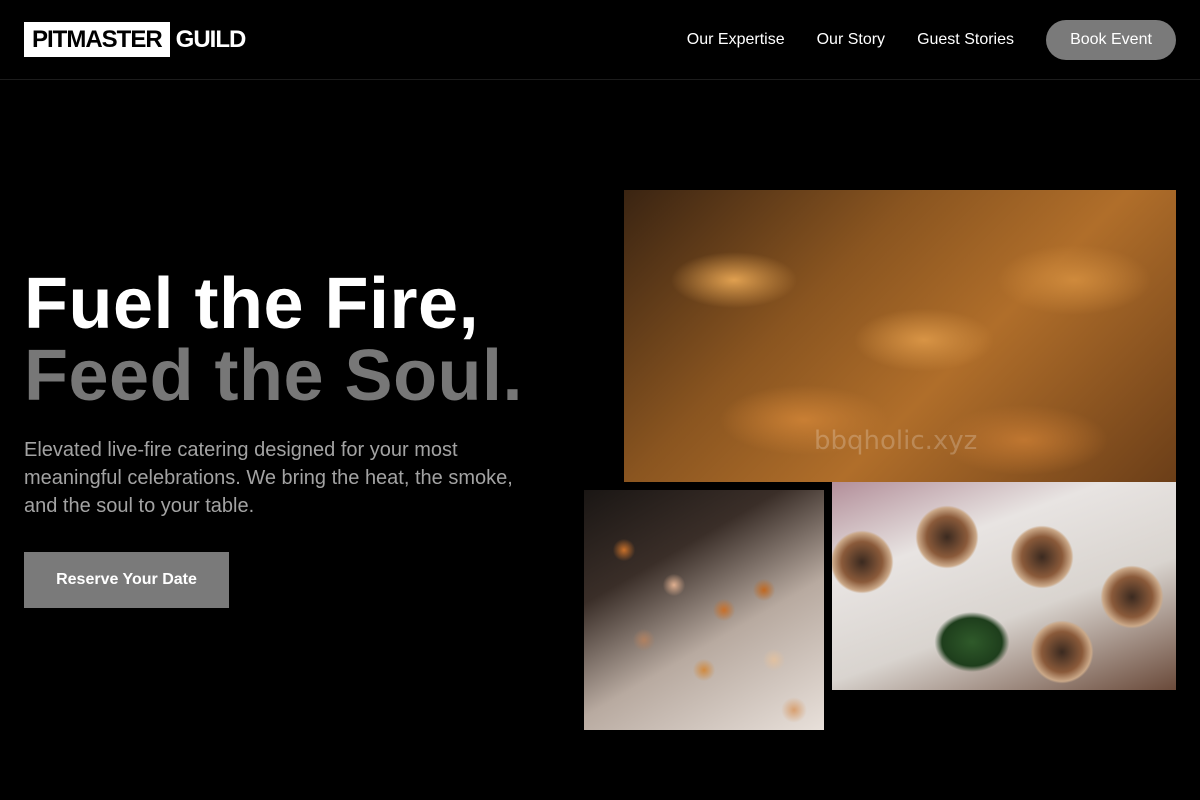 Image resolution: width=1200 pixels, height=800 pixels. I want to click on hero-headline-line2: Feed the Soul., so click(274, 376).